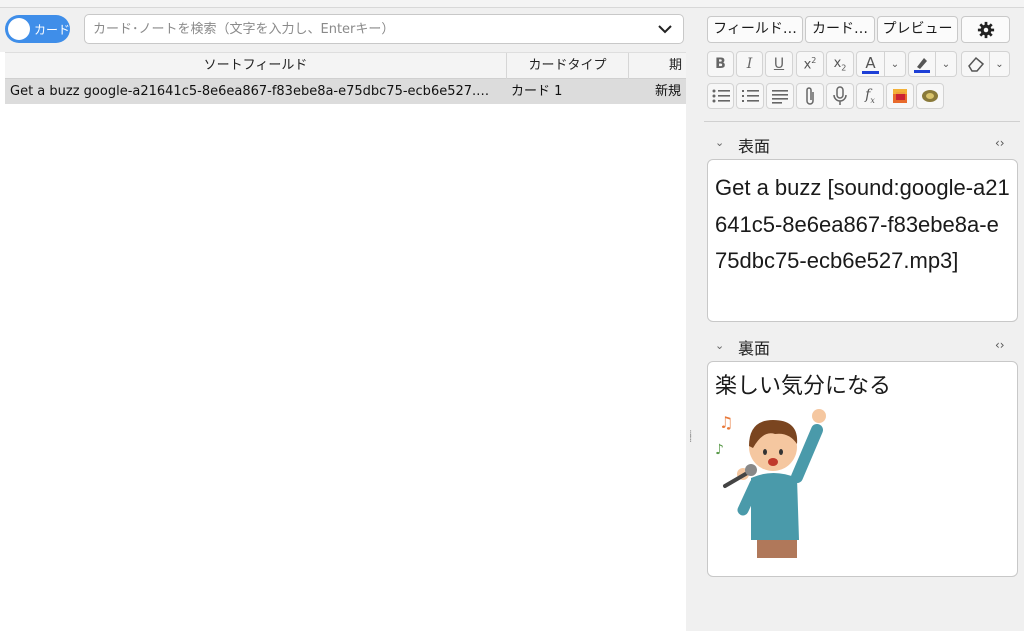  I want to click on superscript-button: x2, so click(810, 64).